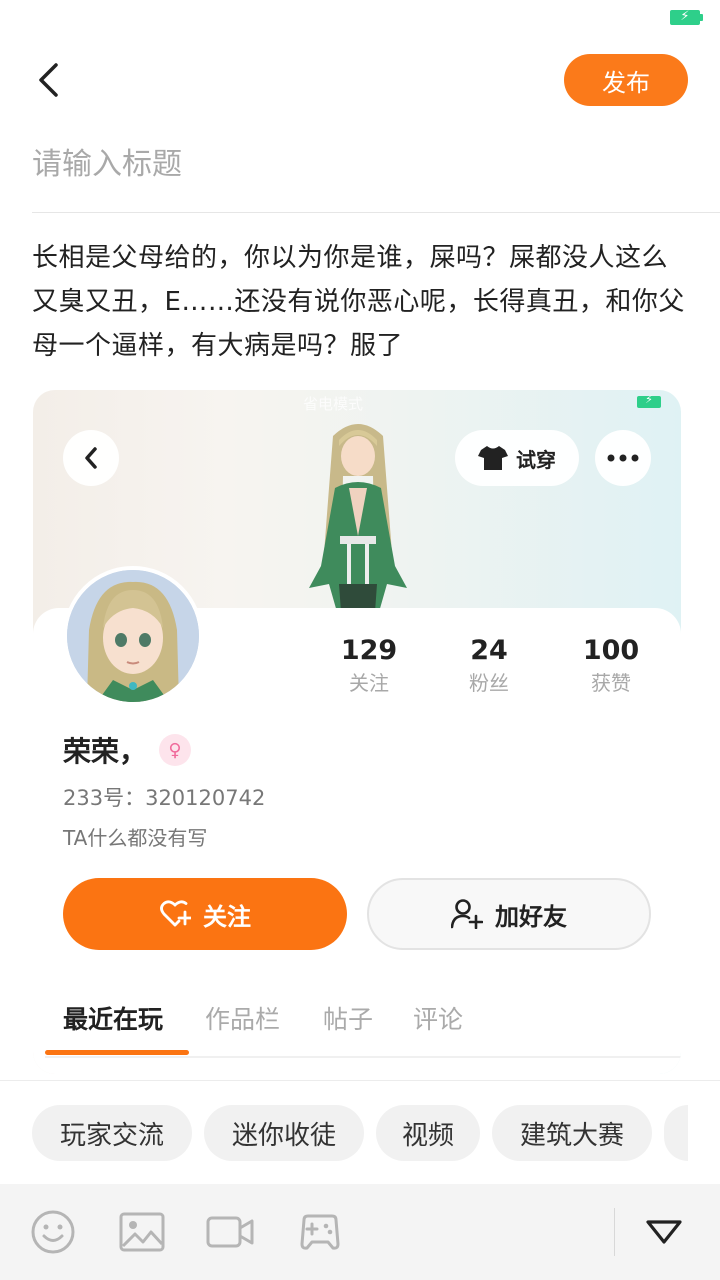 The width and height of the screenshot is (720, 1280). What do you see at coordinates (358, 514) in the screenshot?
I see `character-figure` at bounding box center [358, 514].